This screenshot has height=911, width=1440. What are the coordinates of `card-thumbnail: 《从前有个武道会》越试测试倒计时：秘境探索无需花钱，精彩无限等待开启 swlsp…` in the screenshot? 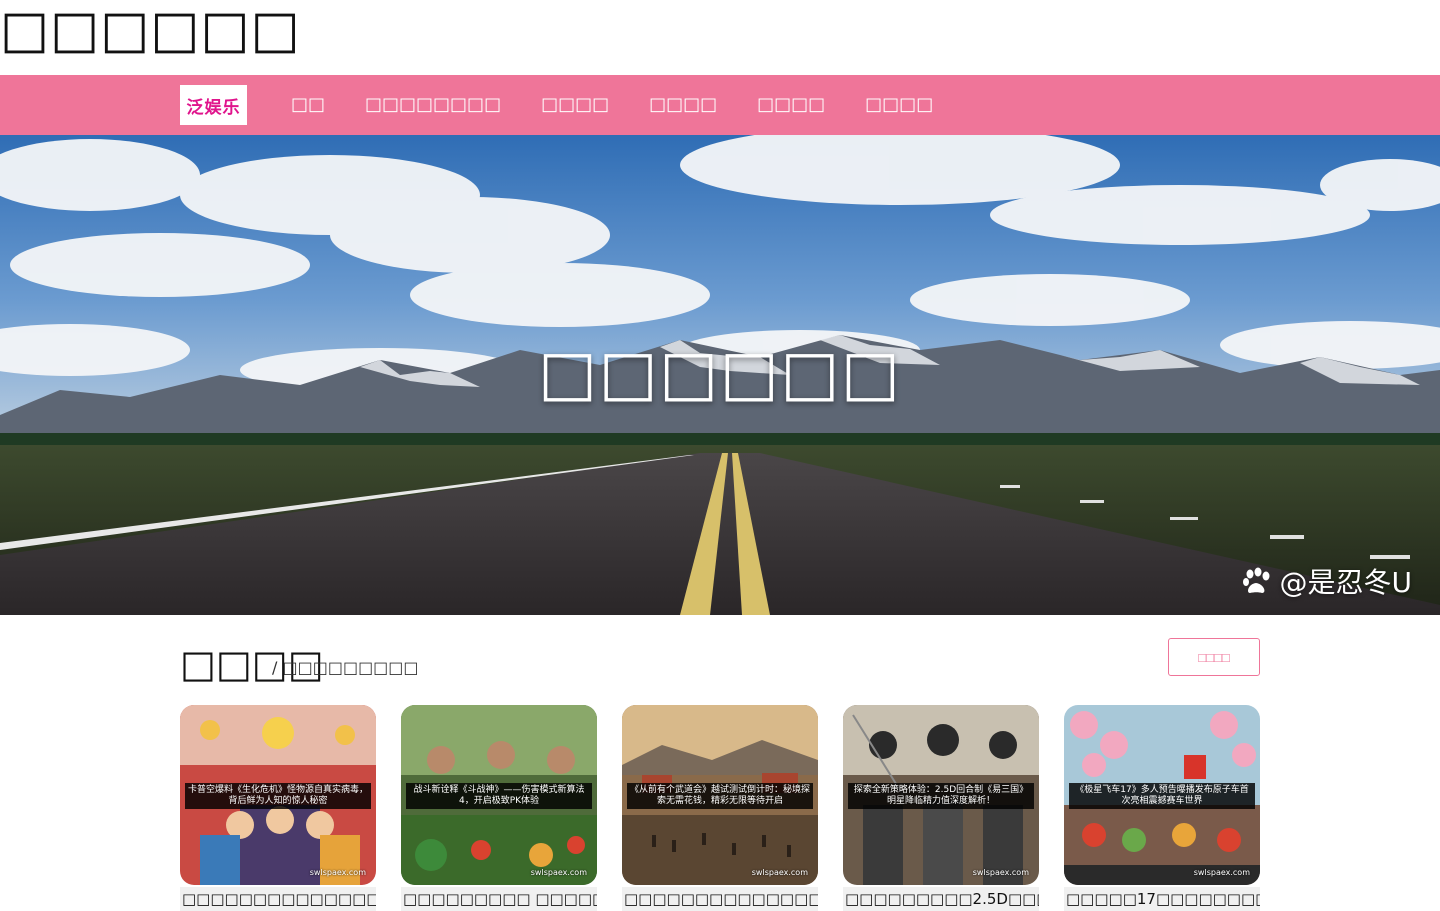 It's located at (720, 795).